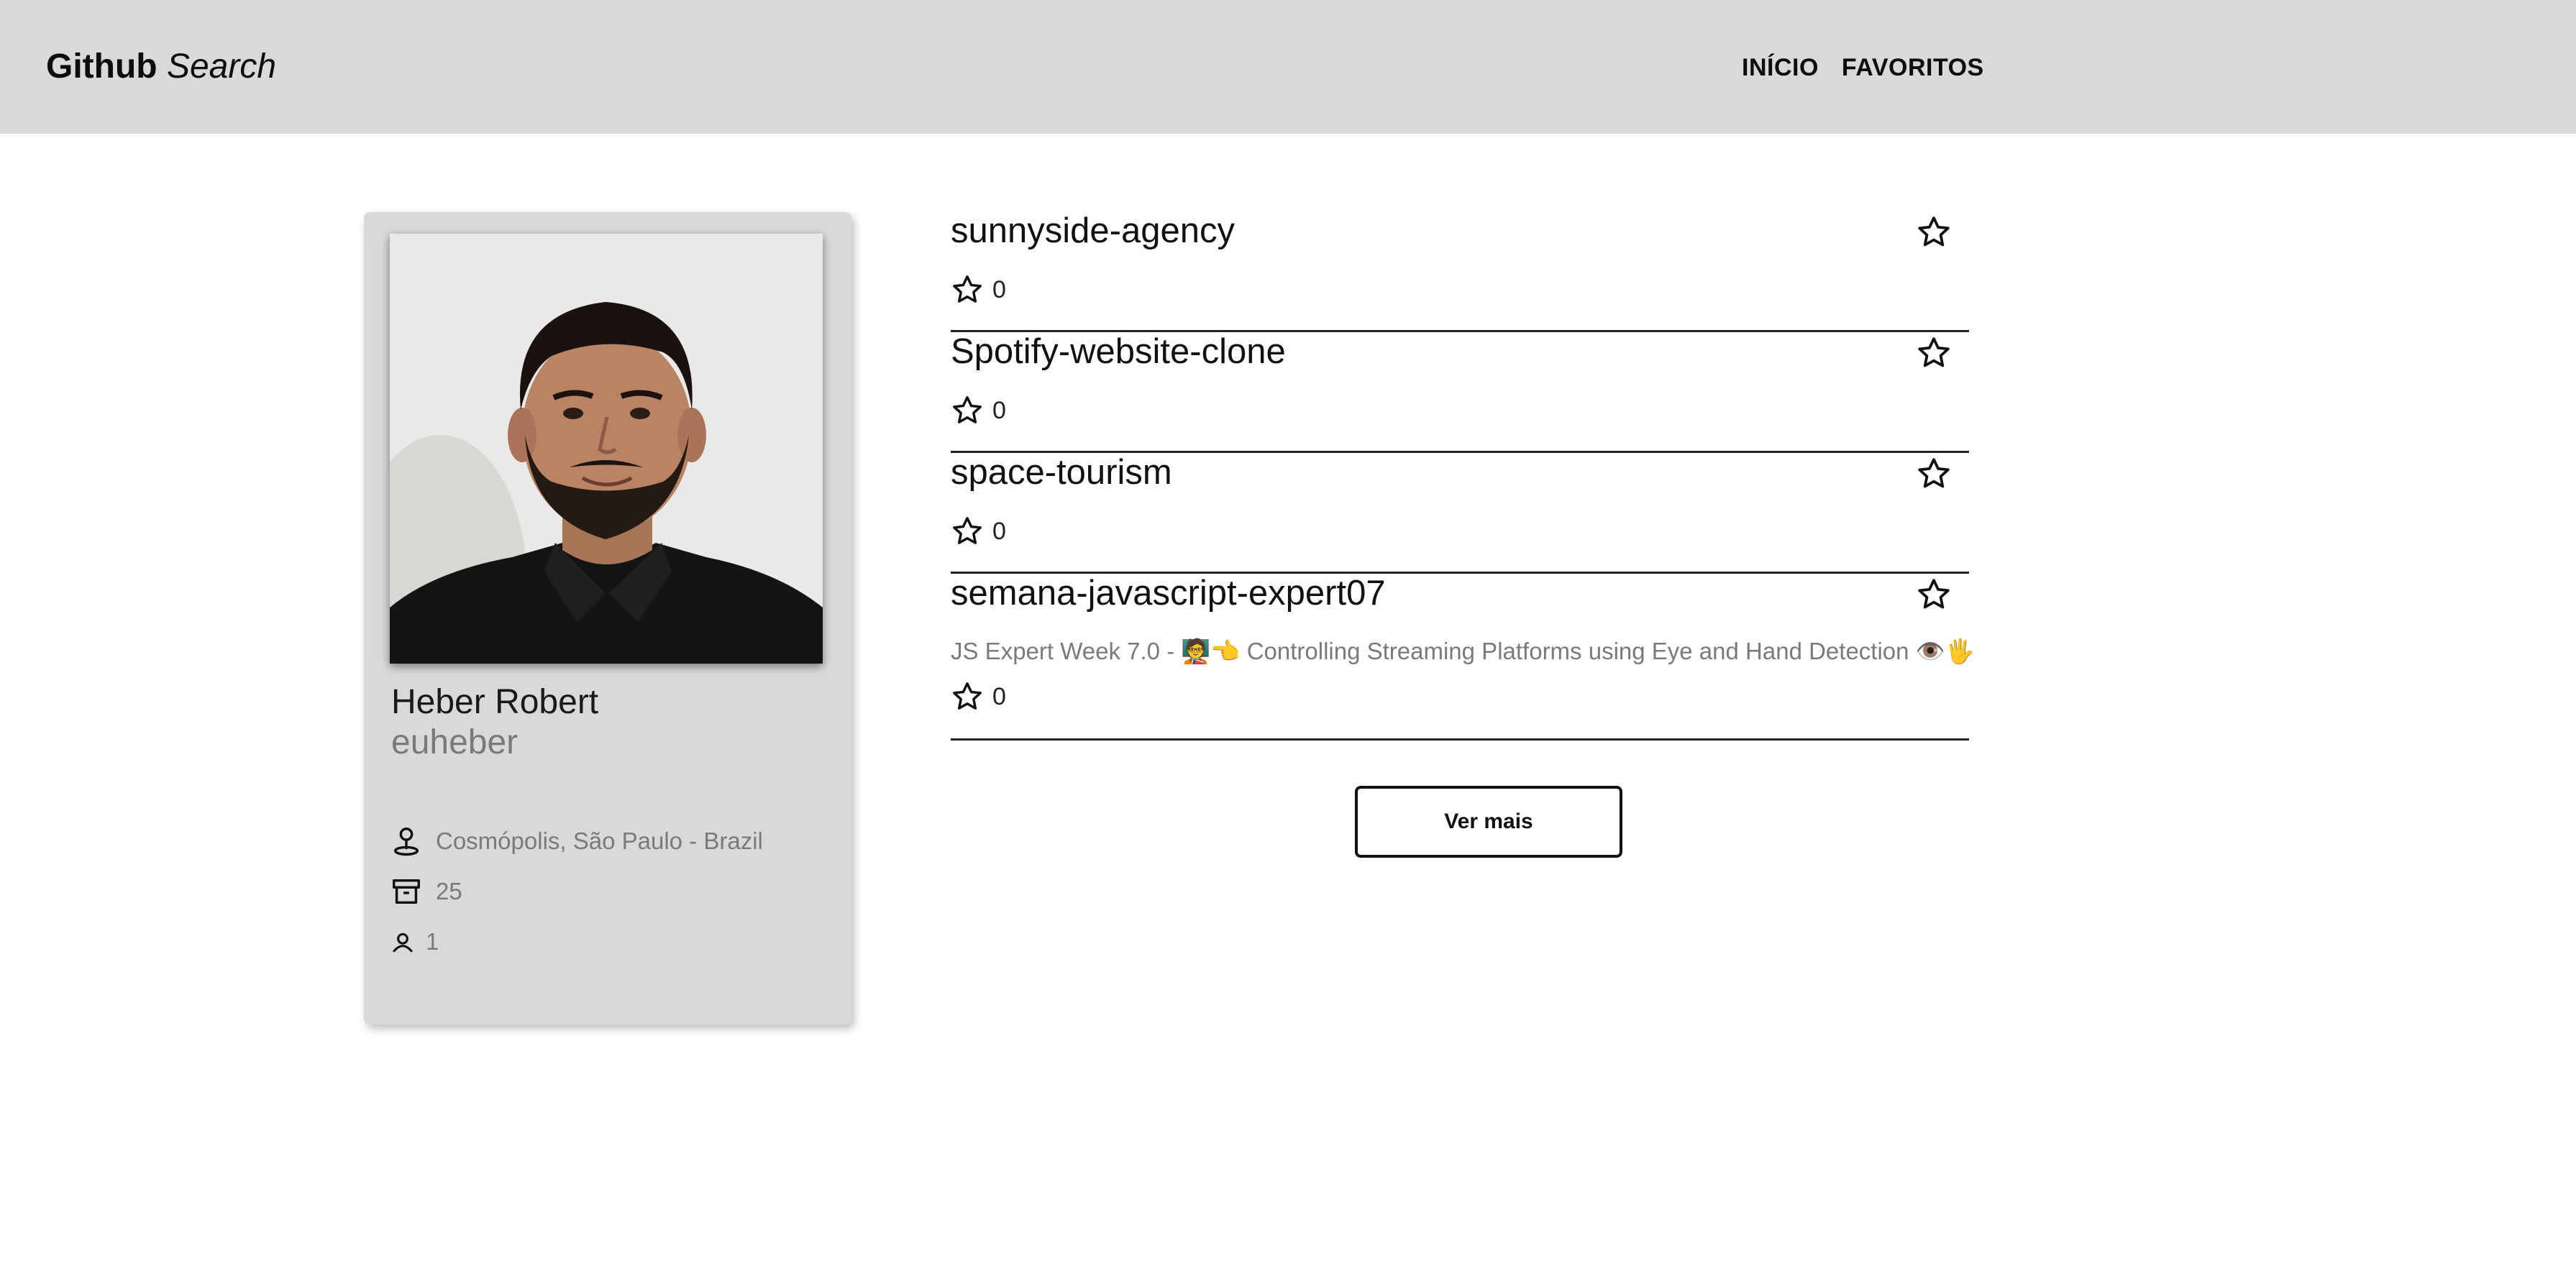  I want to click on map-pin-icon, so click(407, 841).